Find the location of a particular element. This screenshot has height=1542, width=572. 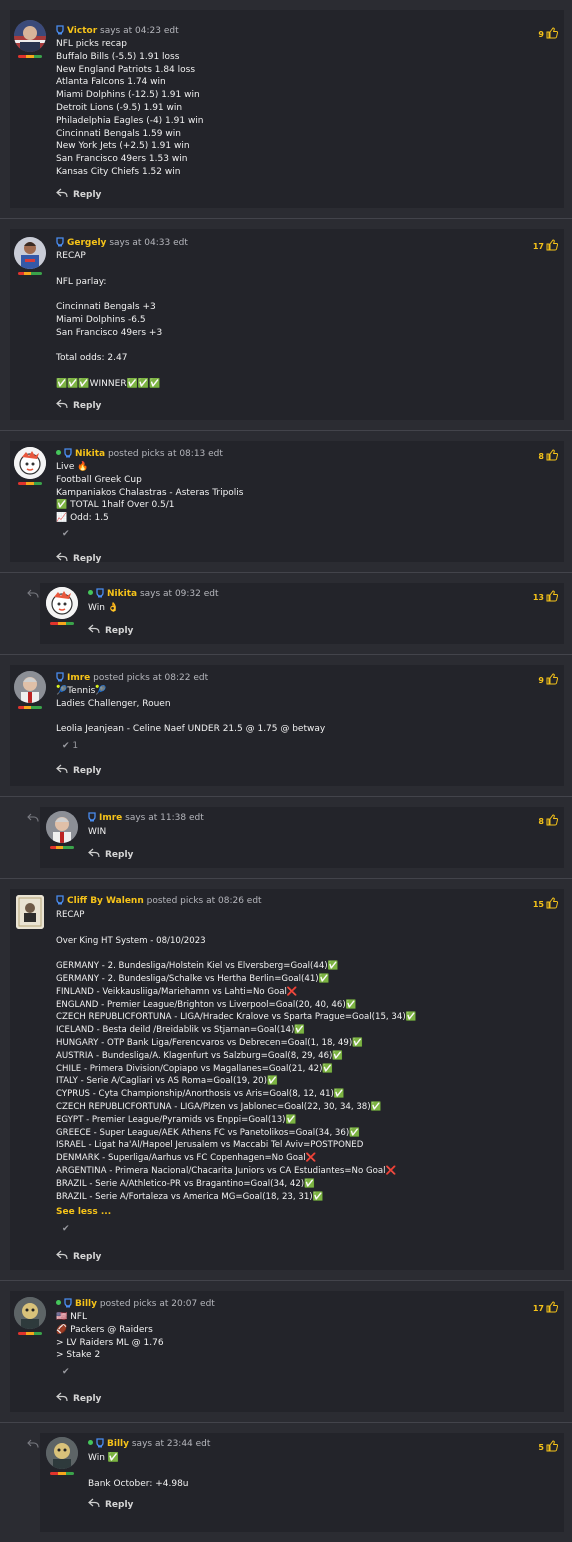

timestamp: says at 04:33 edt is located at coordinates (148, 243).